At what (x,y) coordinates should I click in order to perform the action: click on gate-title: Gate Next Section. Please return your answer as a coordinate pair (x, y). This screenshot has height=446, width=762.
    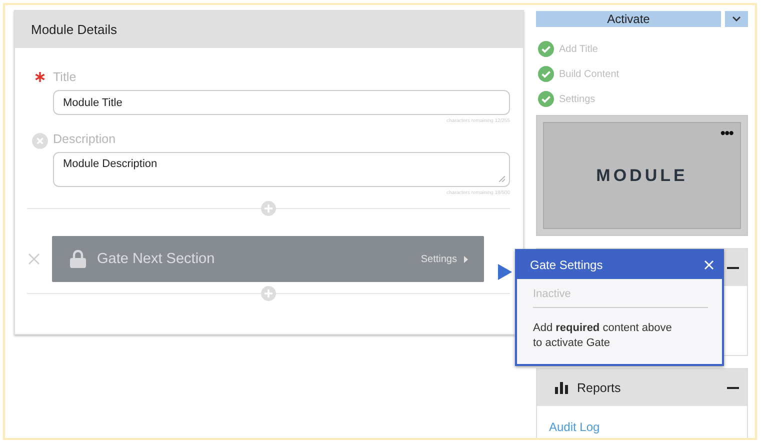
    Looking at the image, I should click on (156, 259).